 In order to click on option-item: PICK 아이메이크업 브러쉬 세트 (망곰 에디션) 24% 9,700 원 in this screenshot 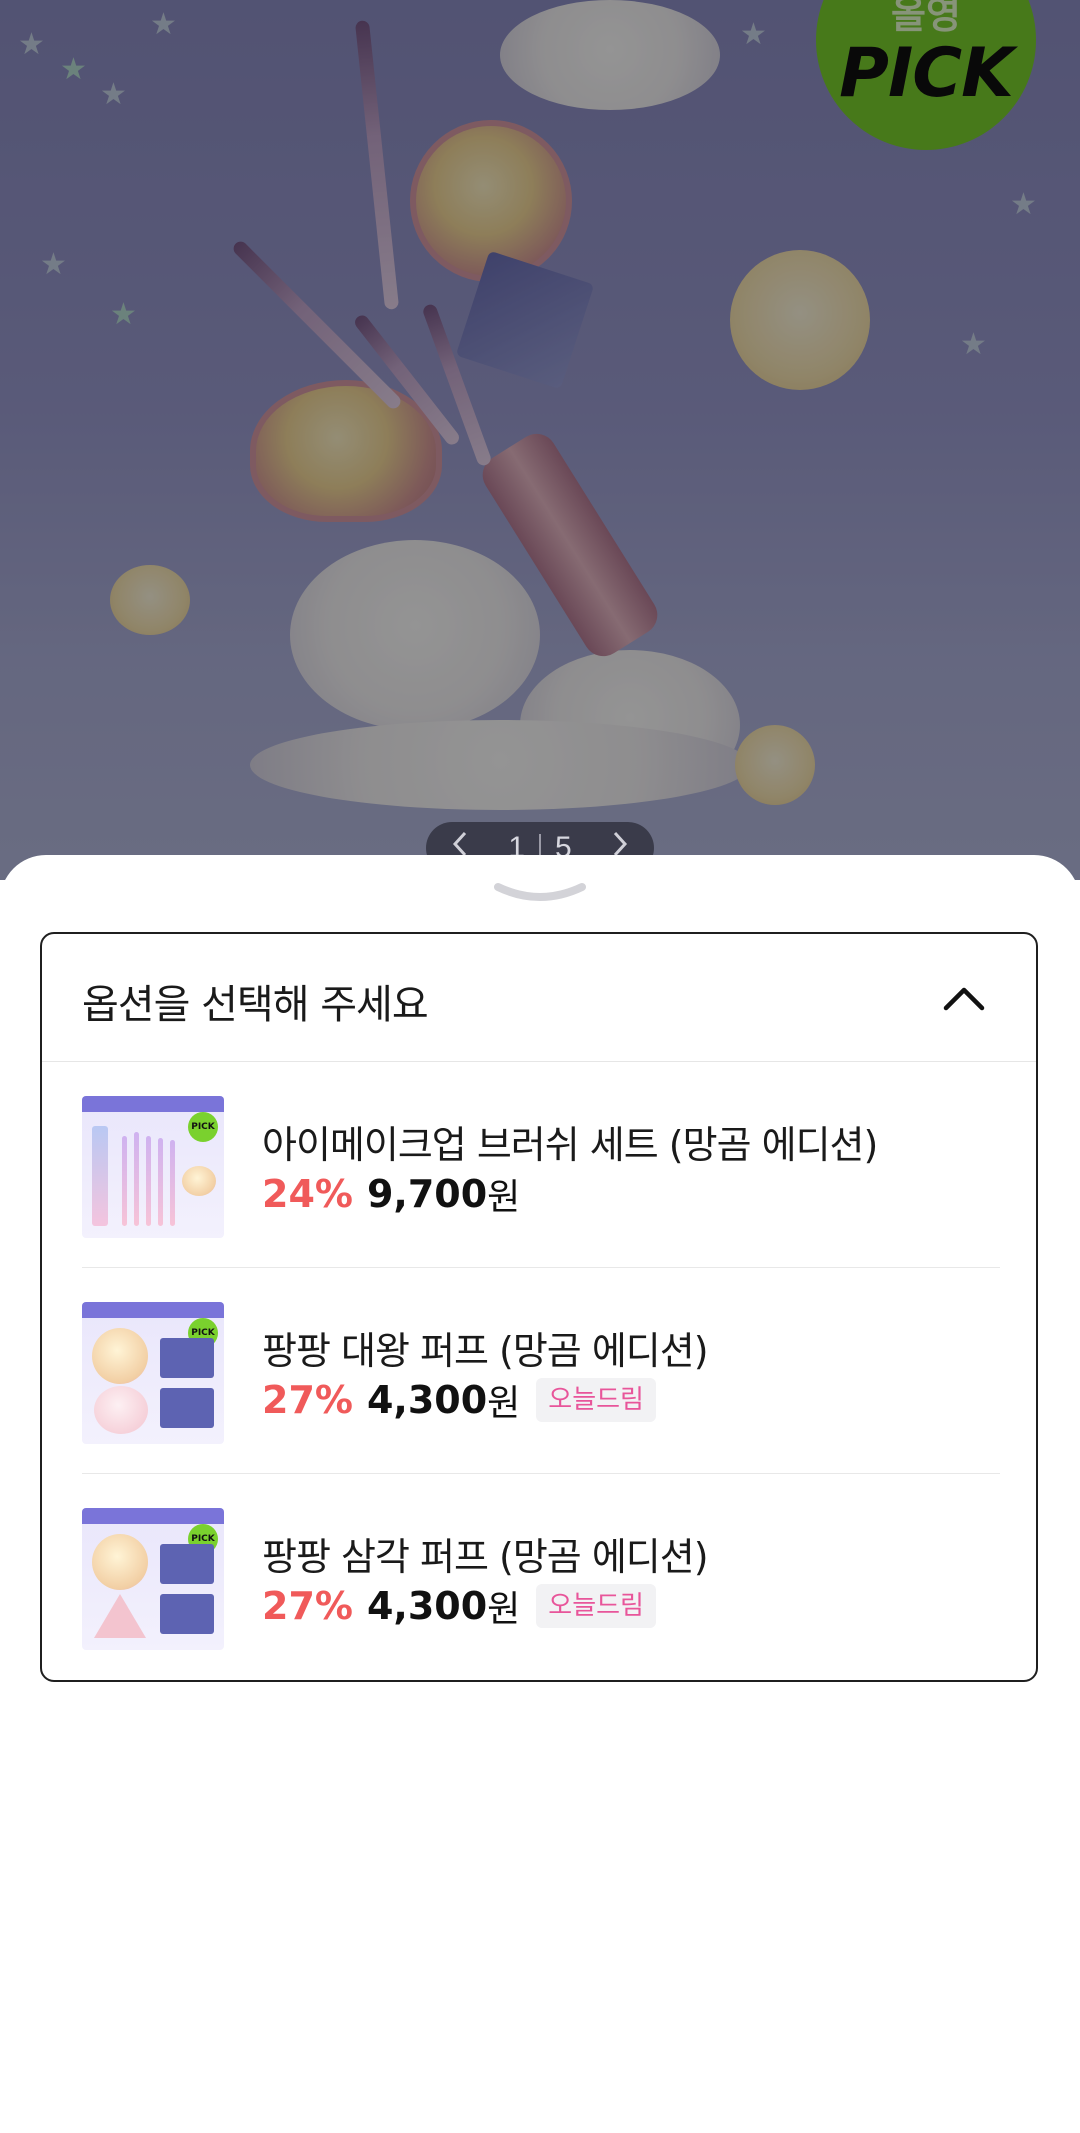, I will do `click(541, 1165)`.